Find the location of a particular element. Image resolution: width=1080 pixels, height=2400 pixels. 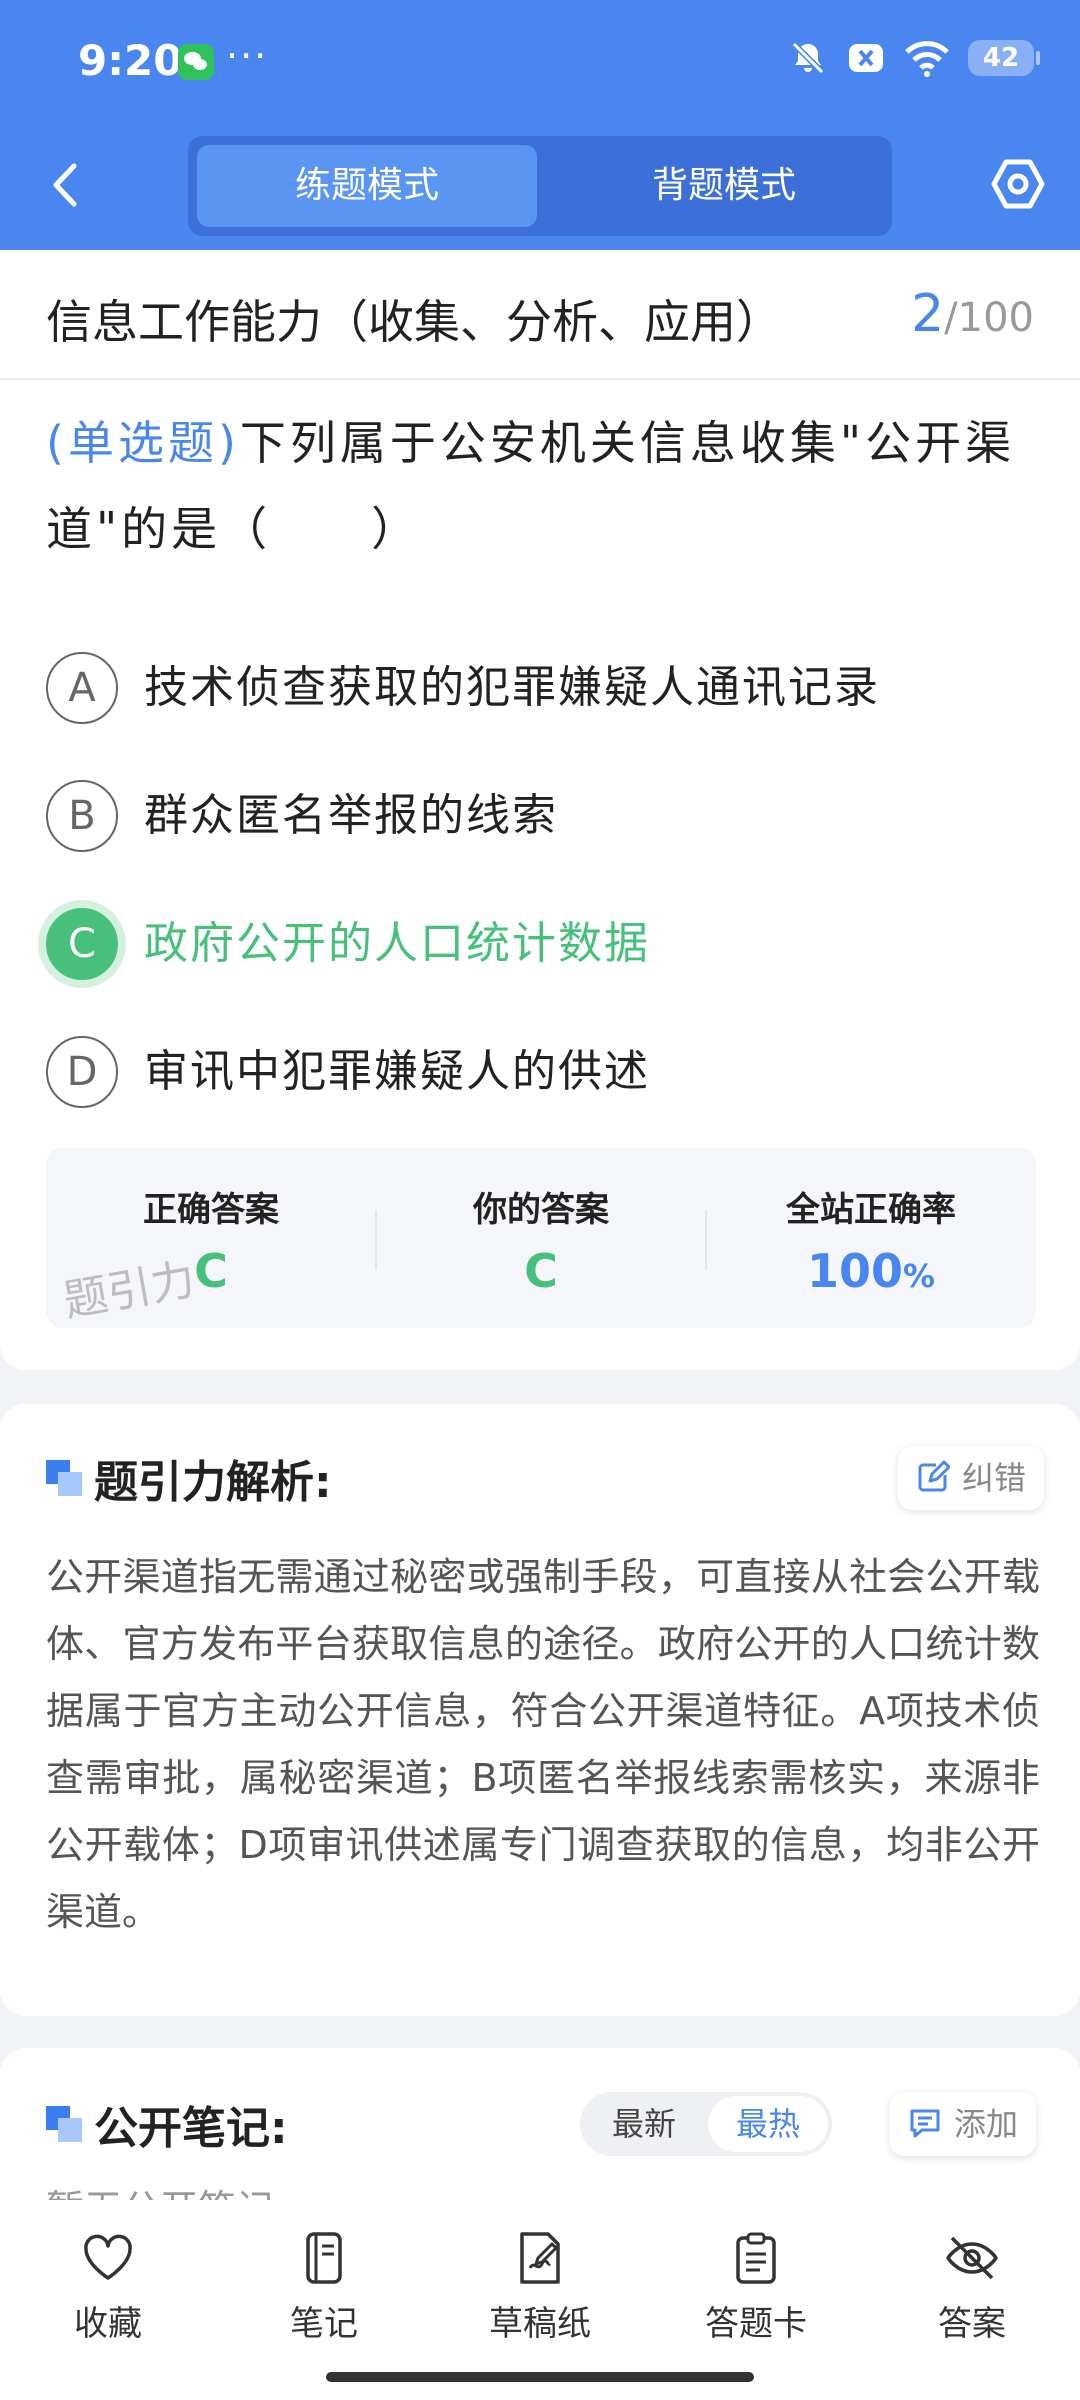

option-letter: A is located at coordinates (82, 688).